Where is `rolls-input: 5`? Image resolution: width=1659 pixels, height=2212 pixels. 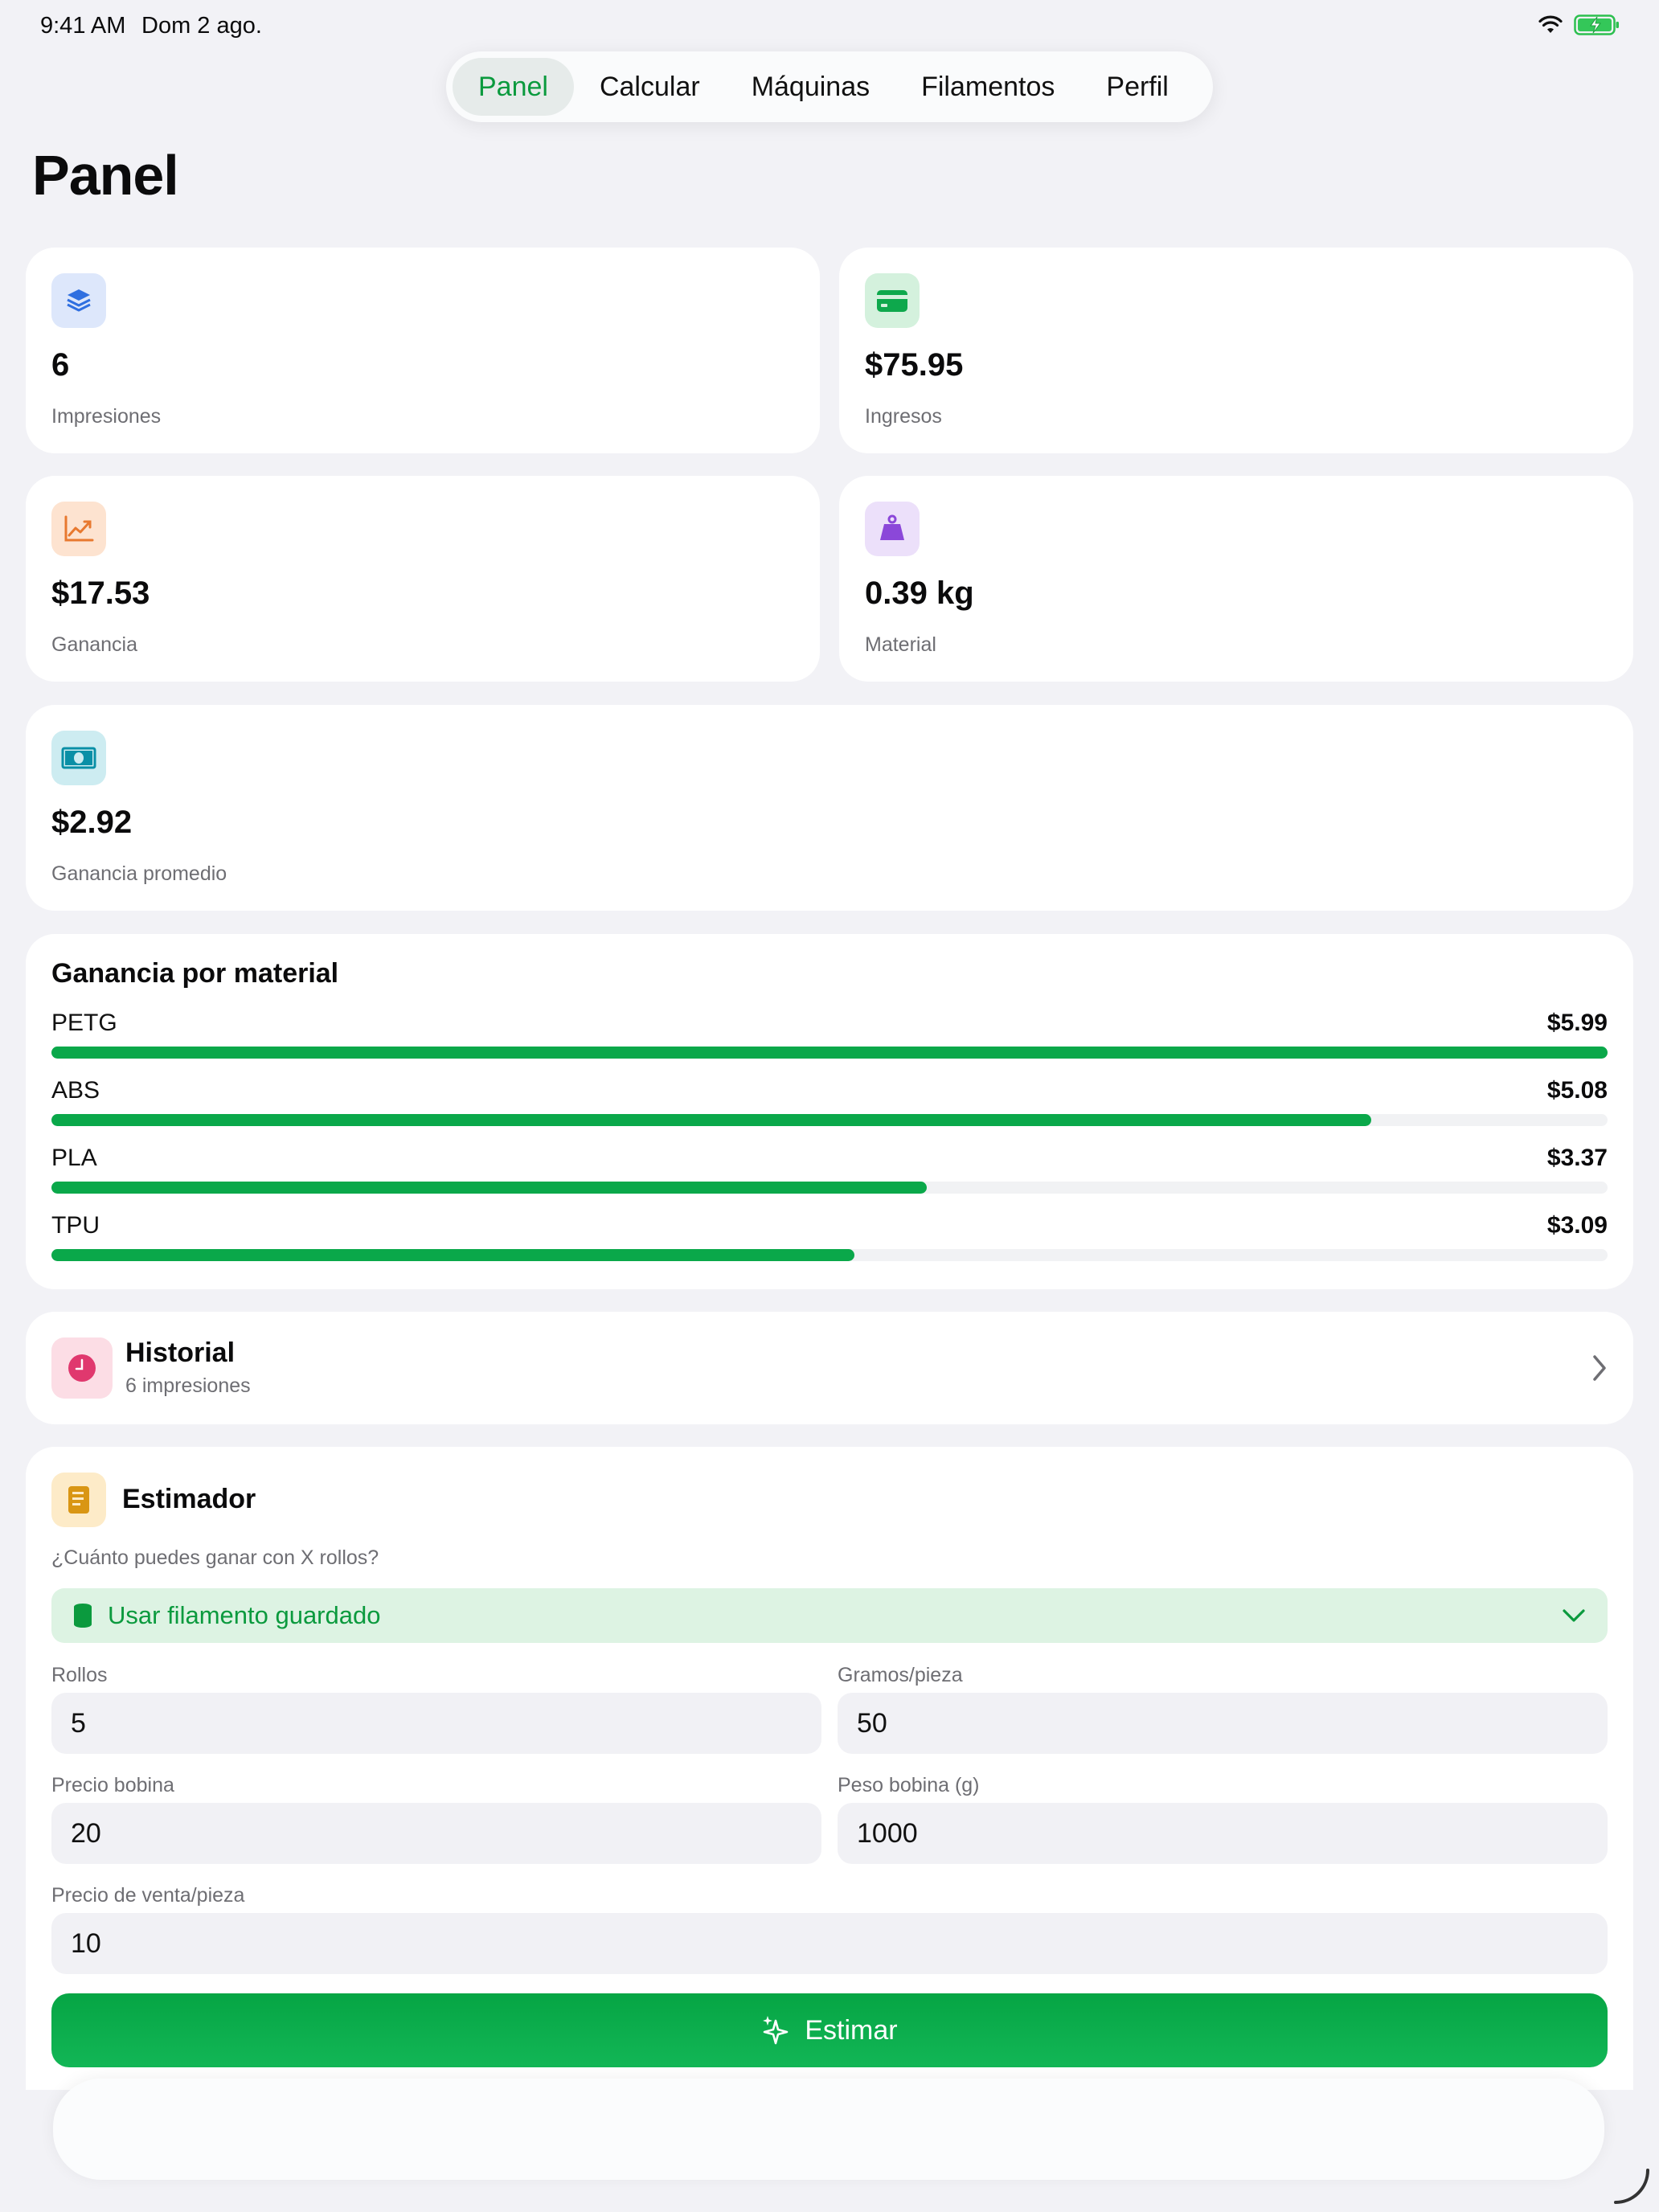
rolls-input: 5 is located at coordinates (436, 1723).